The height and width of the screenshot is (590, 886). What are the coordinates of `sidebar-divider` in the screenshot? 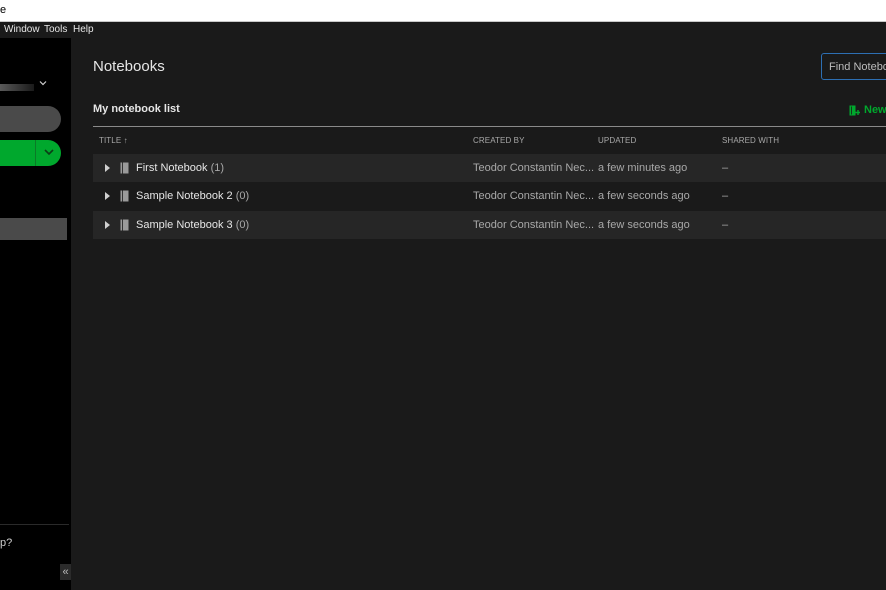 It's located at (34, 524).